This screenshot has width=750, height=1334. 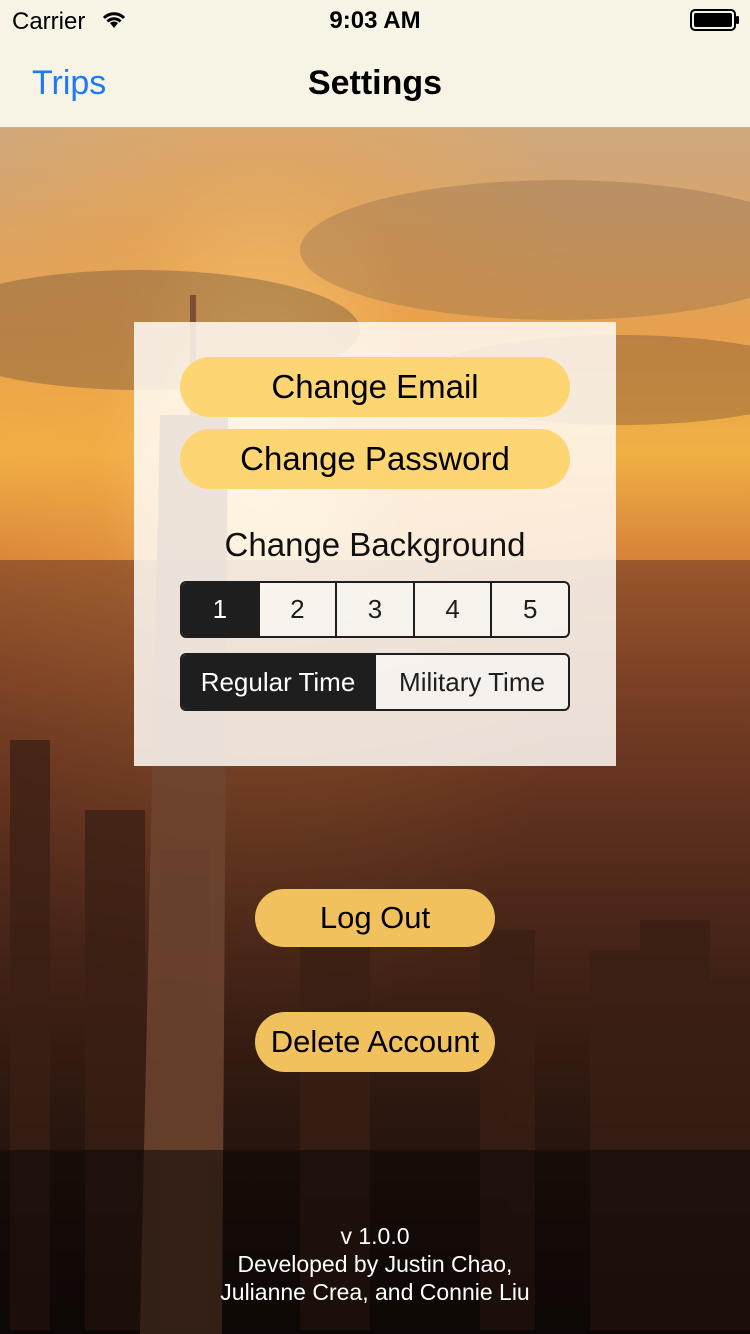 What do you see at coordinates (220, 609) in the screenshot?
I see `background-option-1: 1` at bounding box center [220, 609].